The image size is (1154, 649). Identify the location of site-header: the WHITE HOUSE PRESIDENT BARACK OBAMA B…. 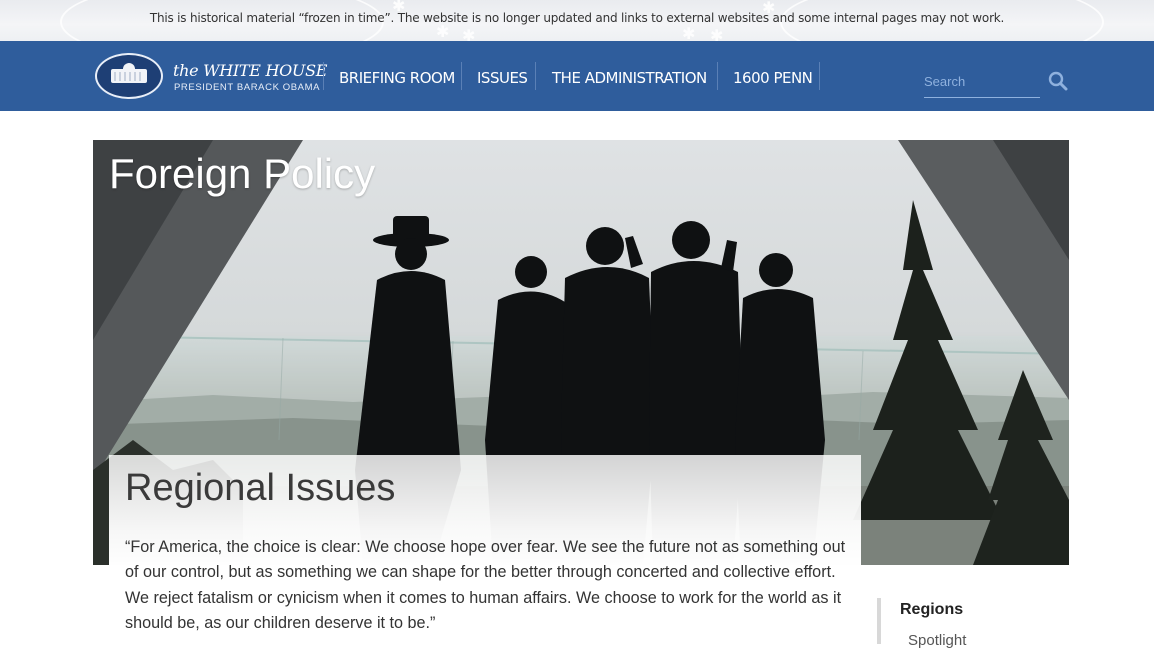
(577, 76).